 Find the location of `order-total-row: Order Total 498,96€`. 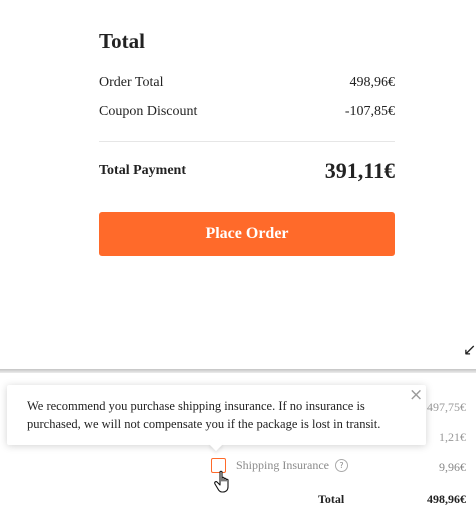

order-total-row: Order Total 498,96€ is located at coordinates (247, 83).